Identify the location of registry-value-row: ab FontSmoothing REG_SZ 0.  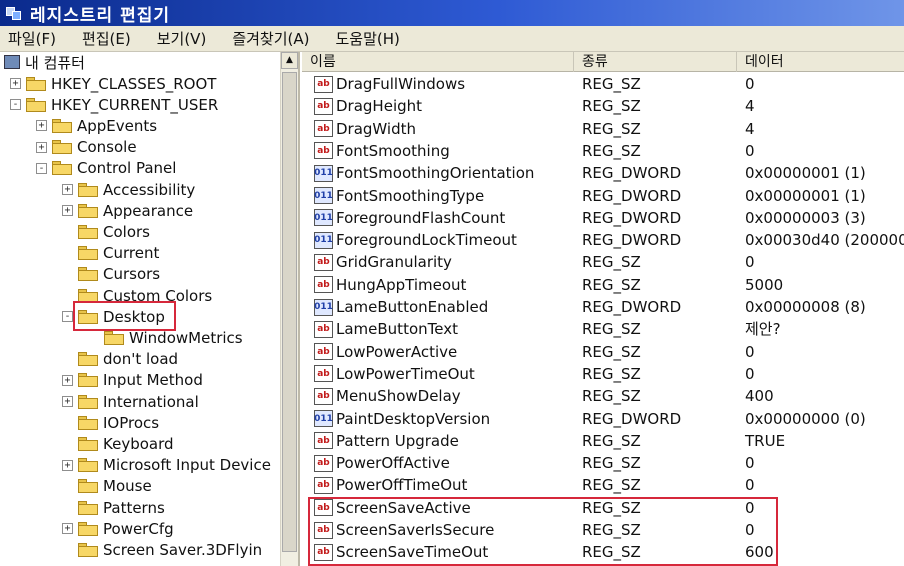
(603, 151).